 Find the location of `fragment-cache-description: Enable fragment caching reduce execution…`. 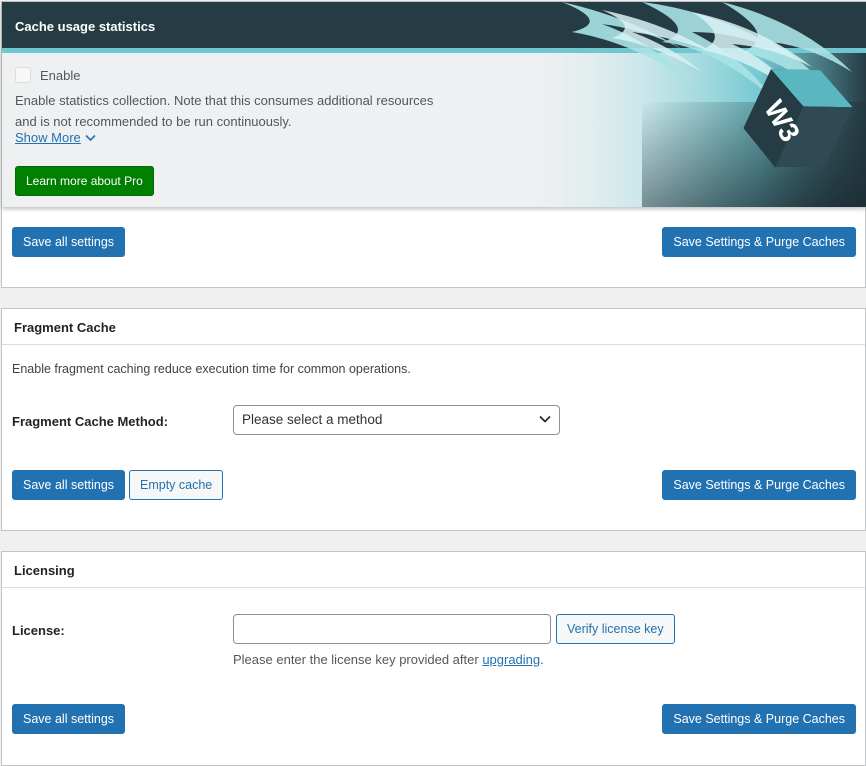

fragment-cache-description: Enable fragment caching reduce execution… is located at coordinates (211, 369).